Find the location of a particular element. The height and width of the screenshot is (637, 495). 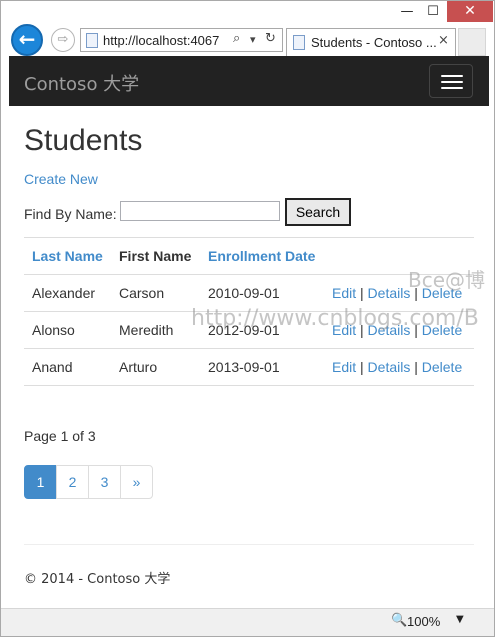

maximize-icon: ☐ is located at coordinates (433, 11).